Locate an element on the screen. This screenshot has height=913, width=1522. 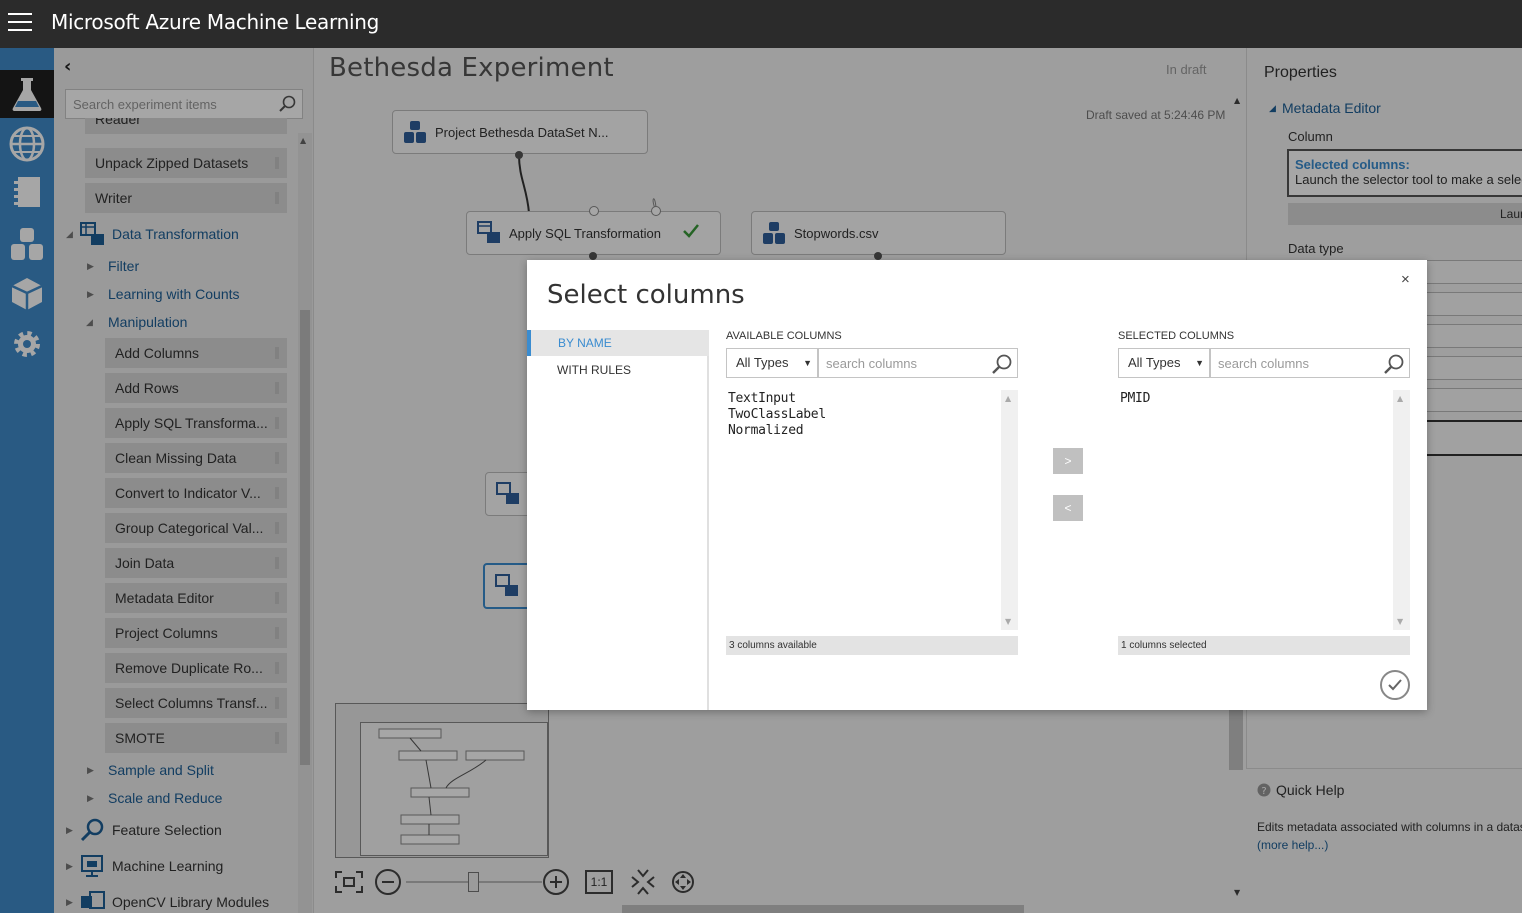
list-item: TwoClassLabel is located at coordinates (777, 415).